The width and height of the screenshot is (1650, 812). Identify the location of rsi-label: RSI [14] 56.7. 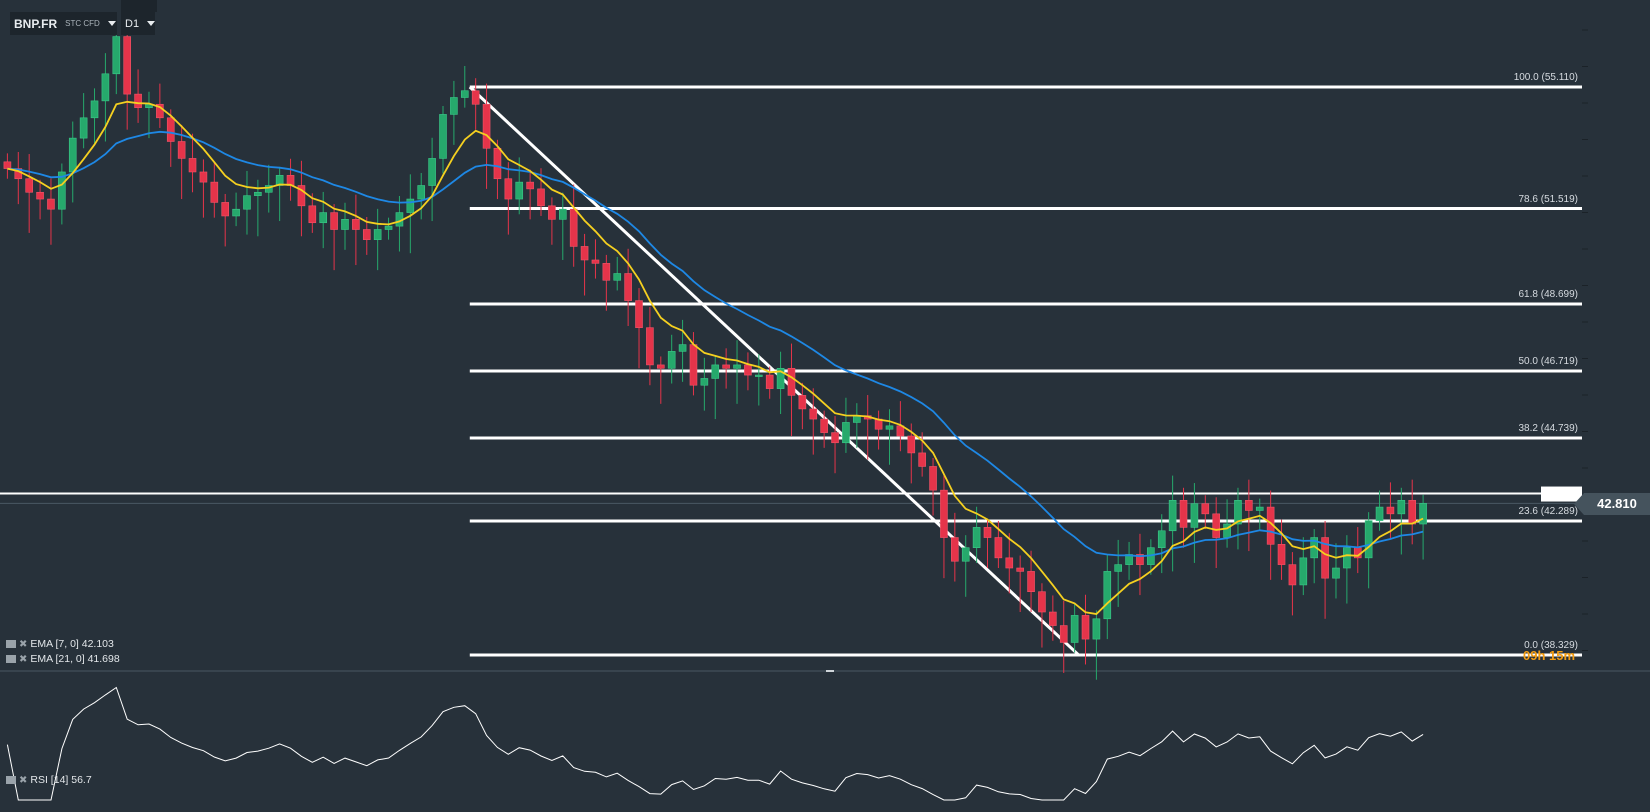
(61, 780).